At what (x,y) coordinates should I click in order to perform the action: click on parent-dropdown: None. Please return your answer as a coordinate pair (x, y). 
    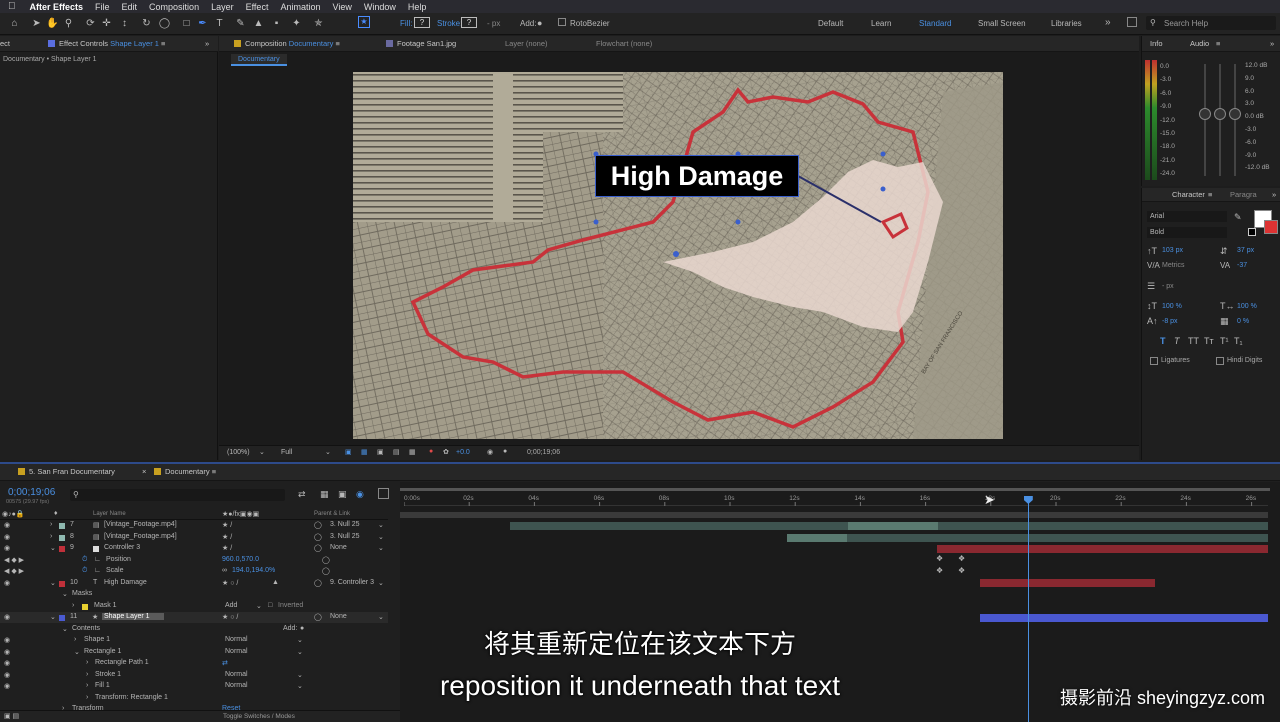
    Looking at the image, I should click on (338, 547).